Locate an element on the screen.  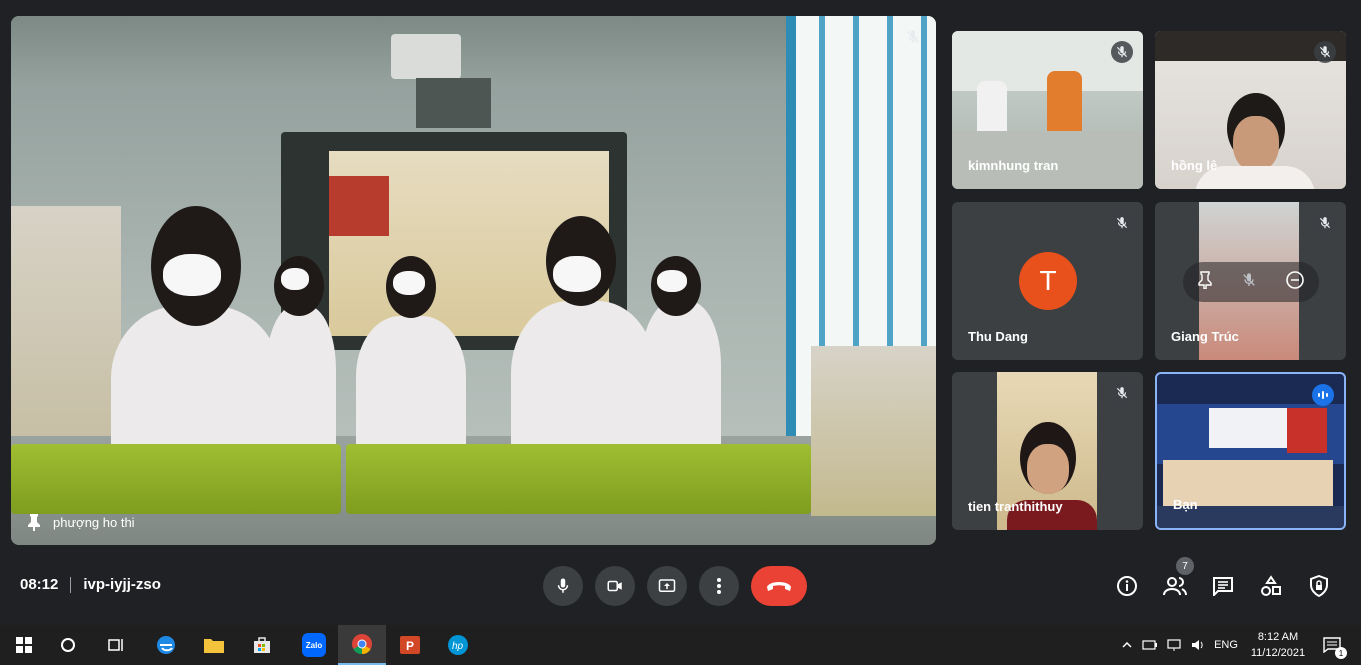
store-taskbar-button is located at coordinates (262, 645).